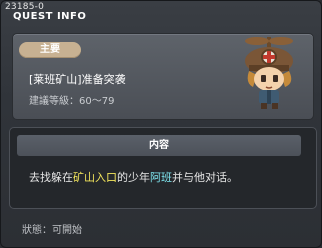 Image resolution: width=322 pixels, height=248 pixels. Describe the element at coordinates (50, 50) in the screenshot. I see `quest-type-badge: 主要` at that location.